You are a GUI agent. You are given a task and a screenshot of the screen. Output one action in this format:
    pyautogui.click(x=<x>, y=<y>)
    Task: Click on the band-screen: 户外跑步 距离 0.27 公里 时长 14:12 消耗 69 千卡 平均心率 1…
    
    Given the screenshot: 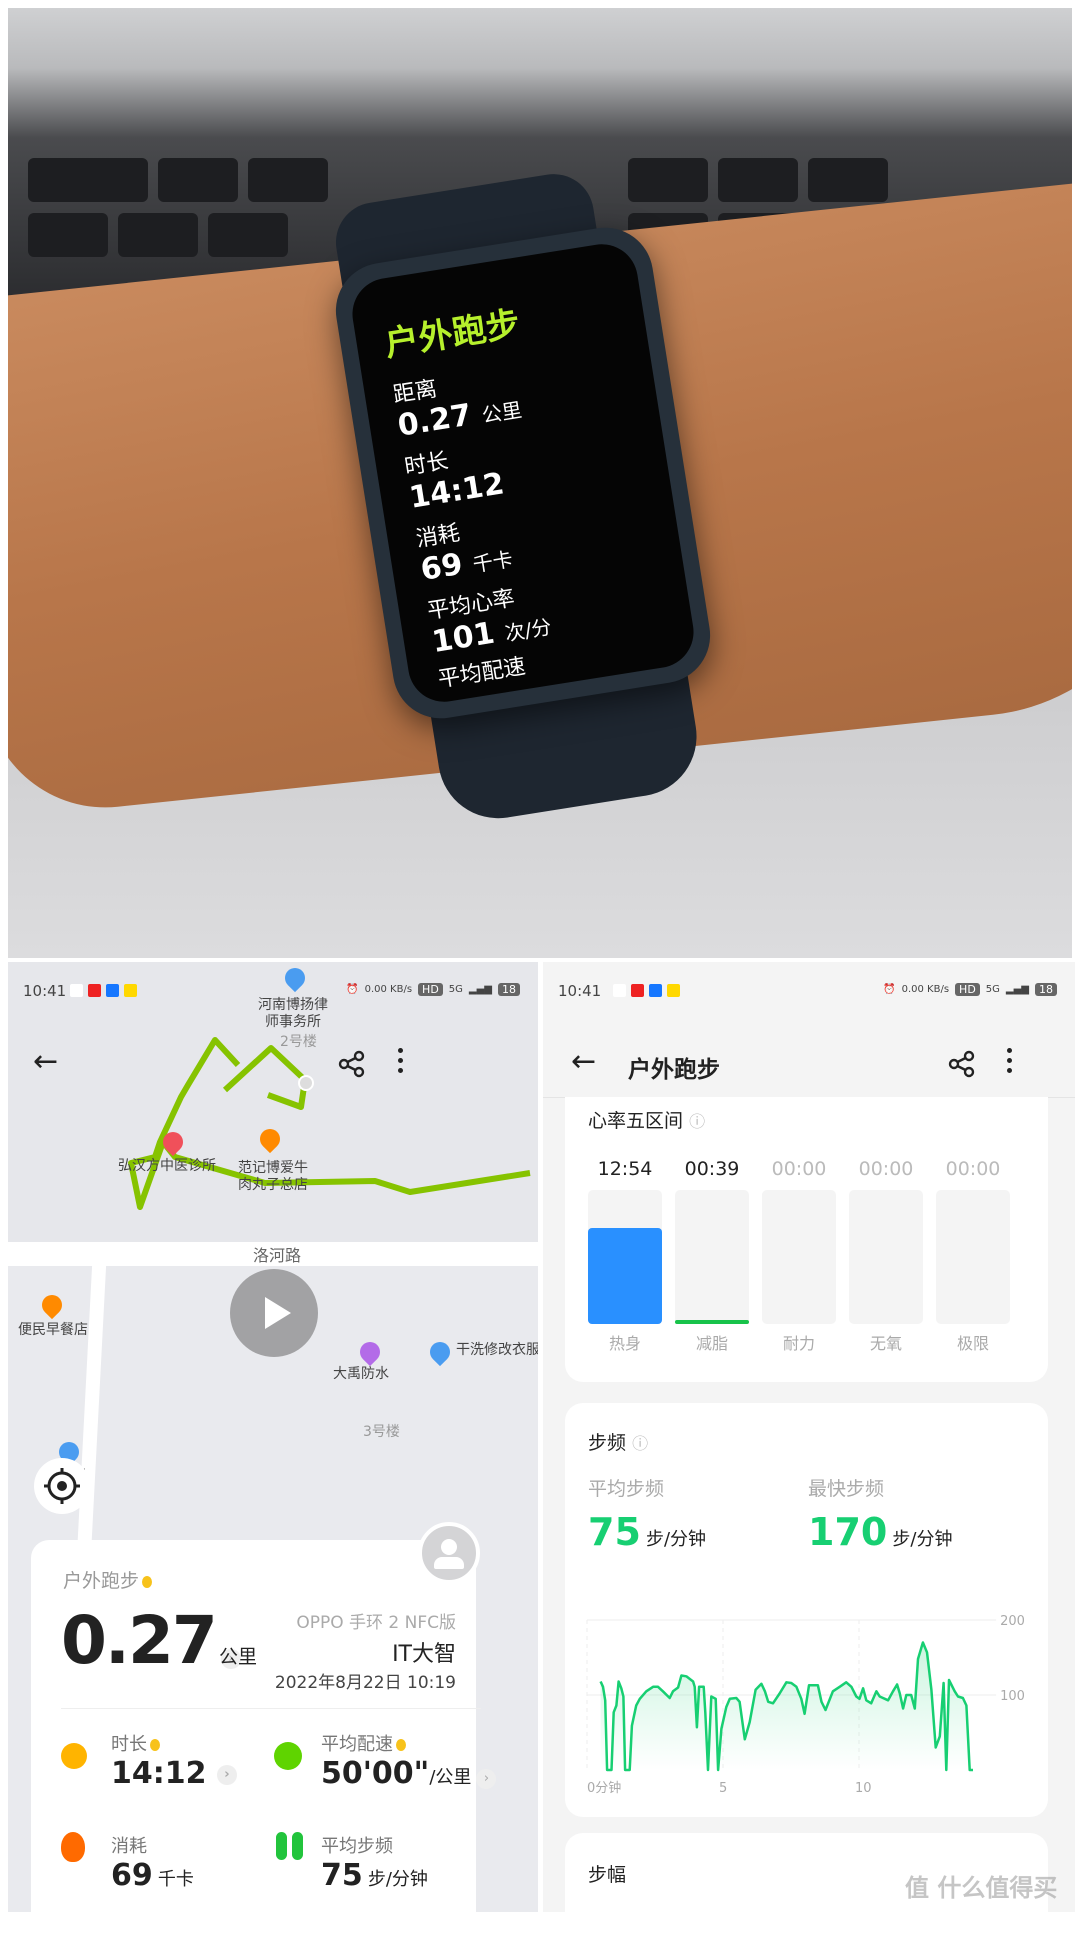 What is the action you would take?
    pyautogui.click(x=523, y=473)
    